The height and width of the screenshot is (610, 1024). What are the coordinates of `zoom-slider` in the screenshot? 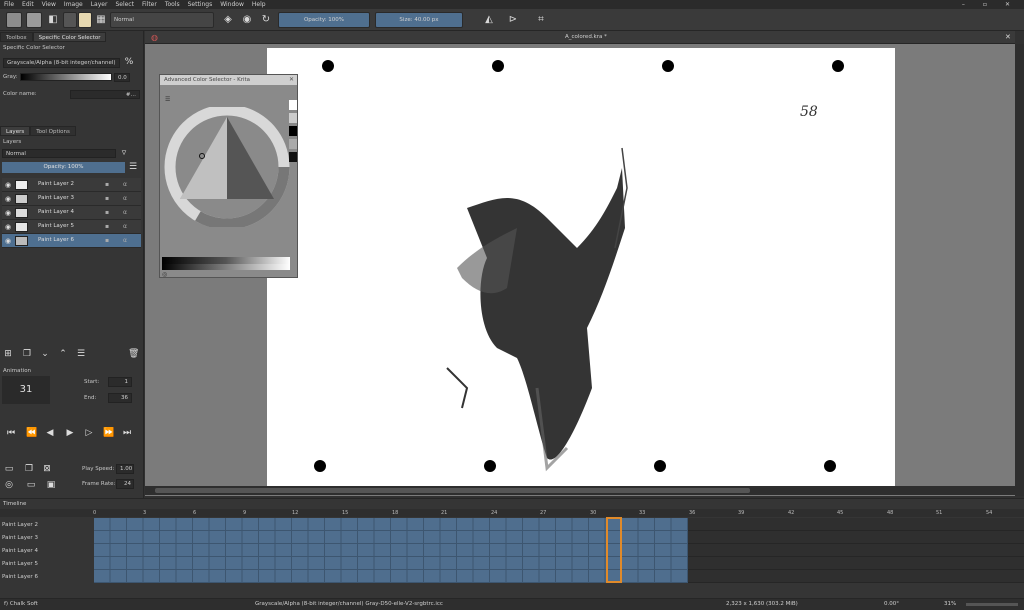 It's located at (992, 604).